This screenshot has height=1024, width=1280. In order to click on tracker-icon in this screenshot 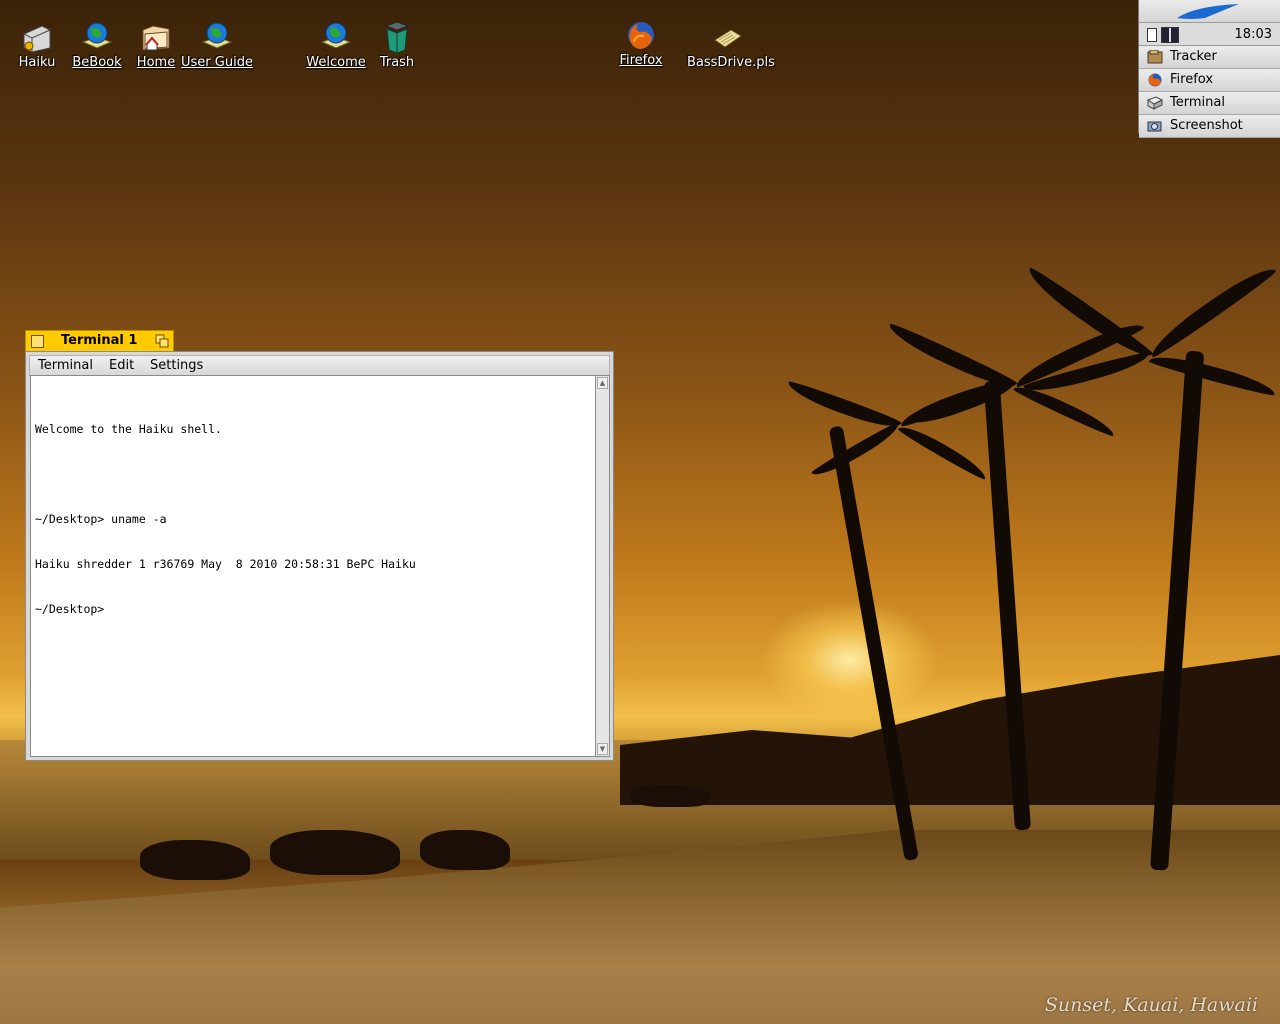, I will do `click(1155, 56)`.